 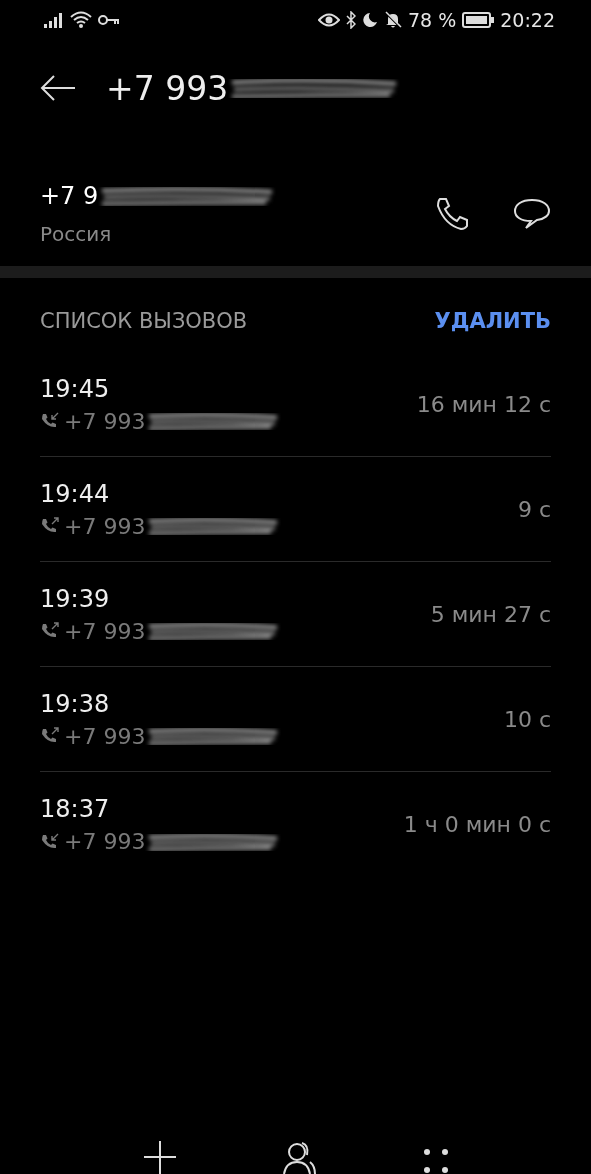 What do you see at coordinates (452, 214) in the screenshot?
I see `phone-icon` at bounding box center [452, 214].